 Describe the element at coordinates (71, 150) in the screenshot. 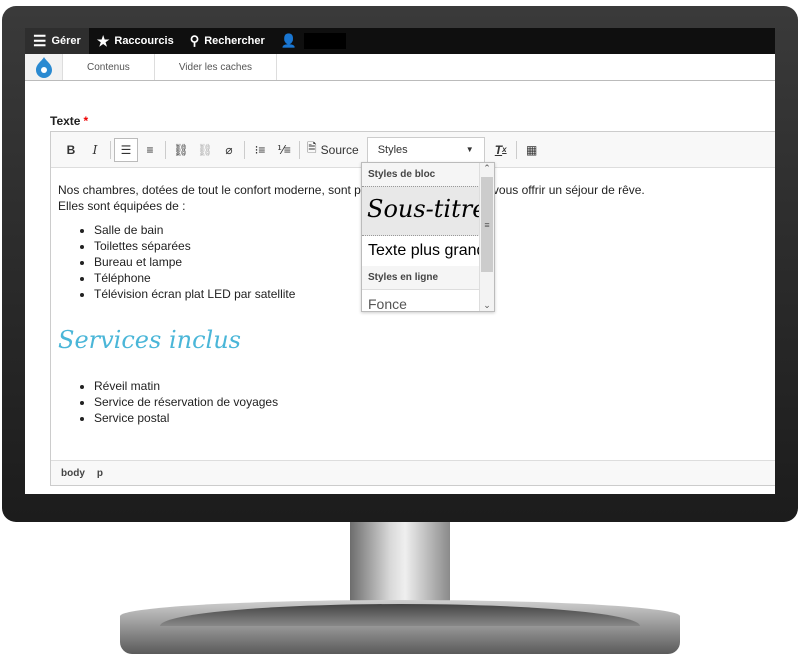

I see `bold-button: B` at that location.